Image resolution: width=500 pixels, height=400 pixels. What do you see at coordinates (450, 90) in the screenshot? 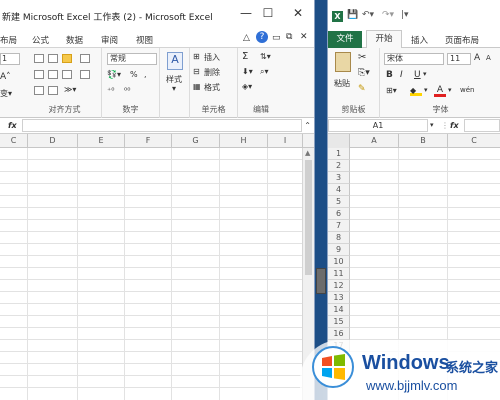
I see `font-color-dropdown-icon: ▾` at bounding box center [450, 90].